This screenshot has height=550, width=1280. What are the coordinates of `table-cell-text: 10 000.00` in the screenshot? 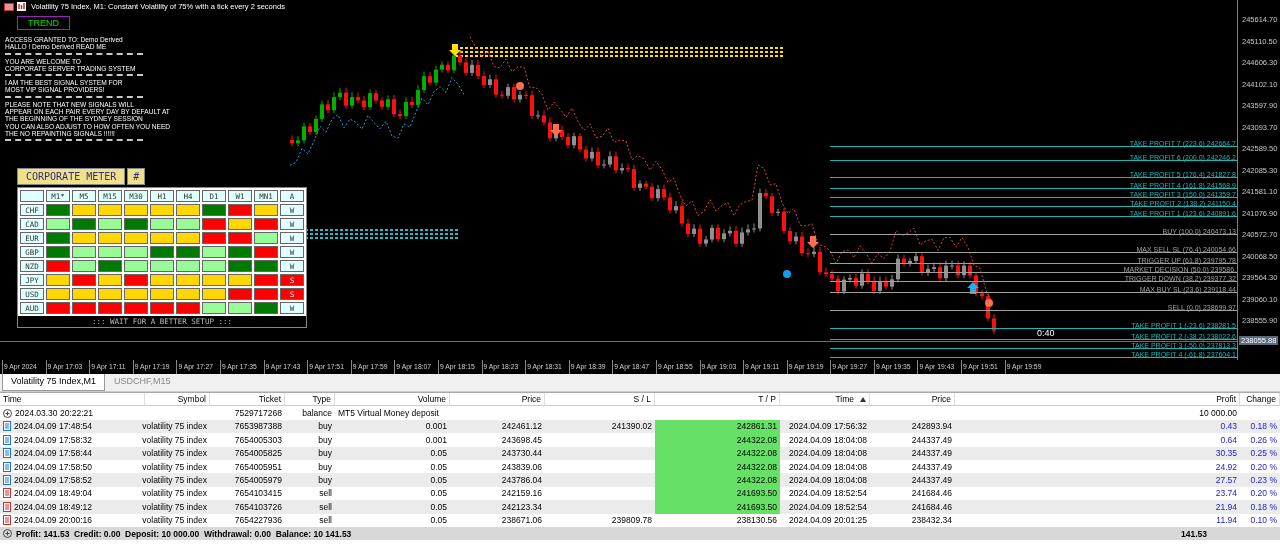 It's located at (1218, 413).